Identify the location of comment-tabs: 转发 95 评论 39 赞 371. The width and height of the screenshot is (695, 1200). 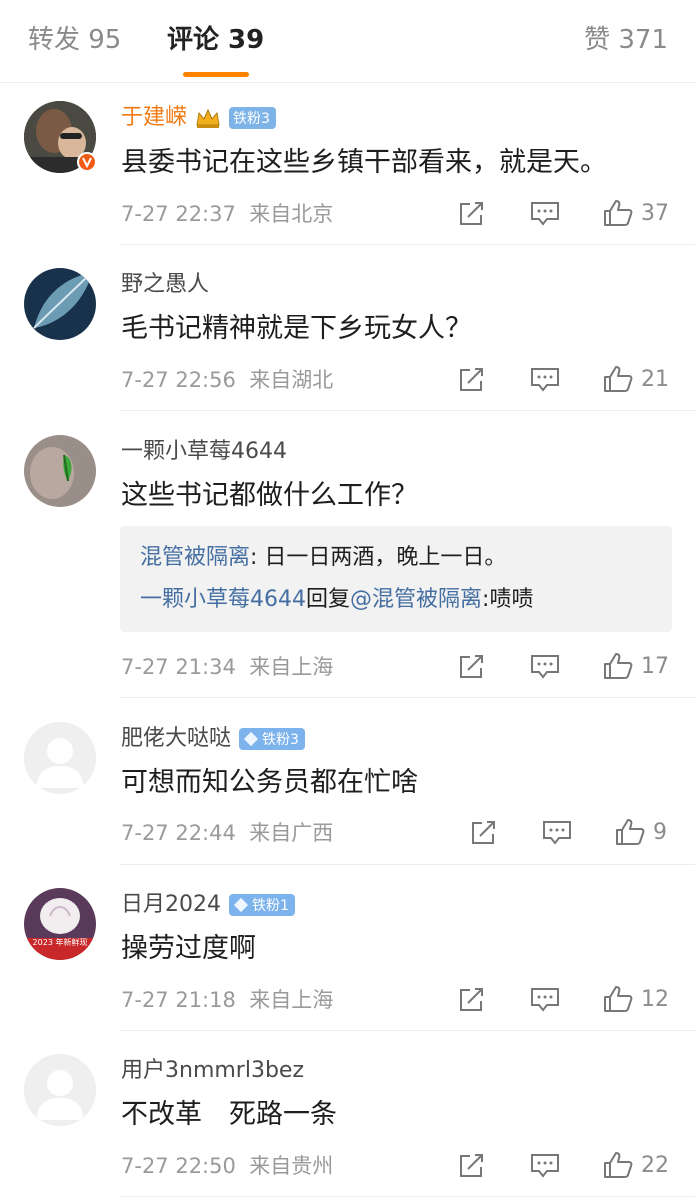
(347, 41).